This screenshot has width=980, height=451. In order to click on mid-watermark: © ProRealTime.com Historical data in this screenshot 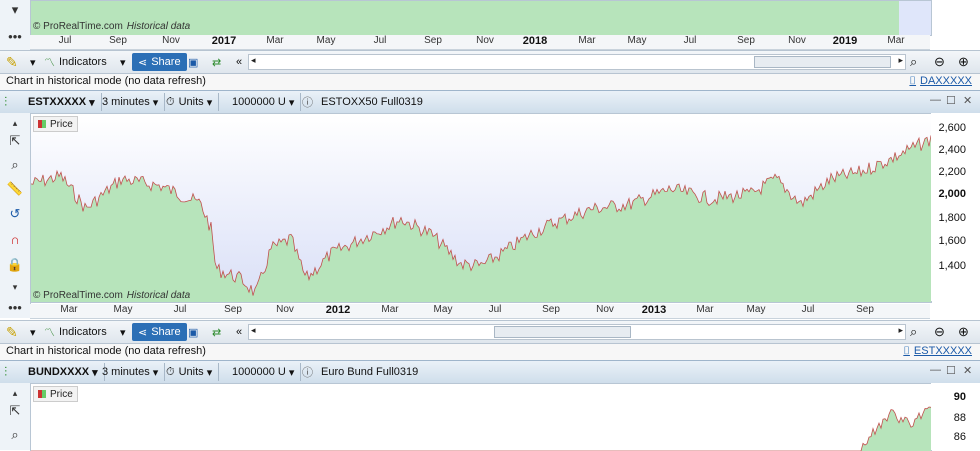, I will do `click(112, 295)`.